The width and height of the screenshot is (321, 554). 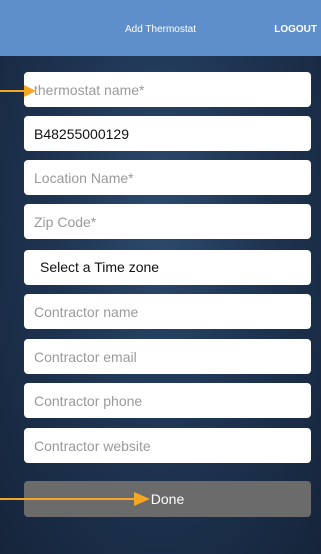 I want to click on serial-number-input, so click(x=167, y=133).